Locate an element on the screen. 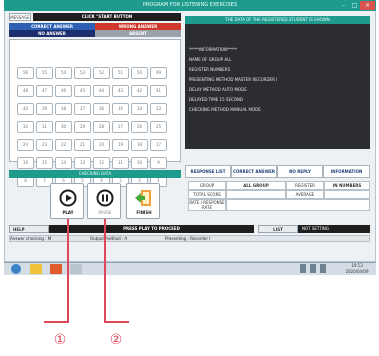  seat-button: 35 is located at coordinates (120, 109).